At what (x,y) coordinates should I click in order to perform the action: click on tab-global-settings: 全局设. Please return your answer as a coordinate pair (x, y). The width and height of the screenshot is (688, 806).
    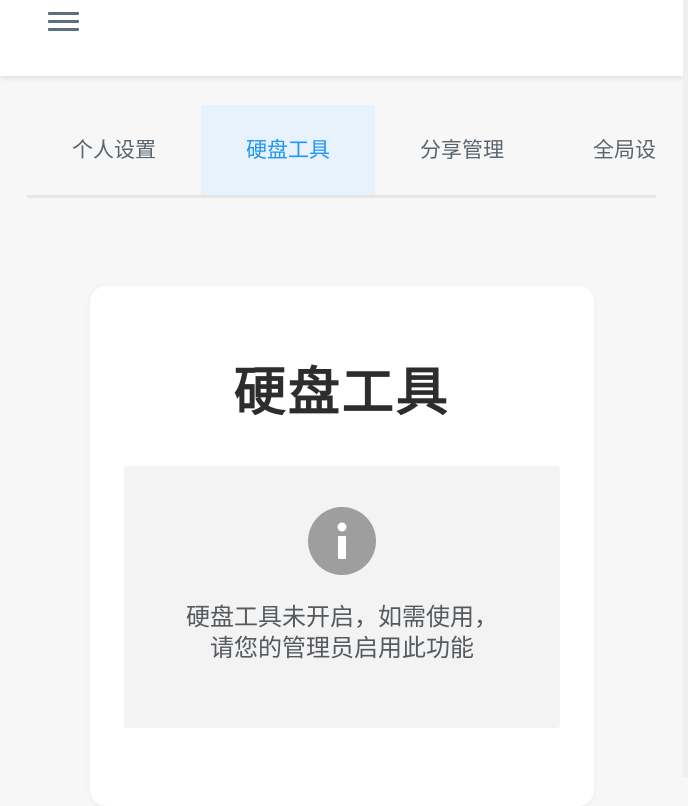
    Looking at the image, I should click on (602, 150).